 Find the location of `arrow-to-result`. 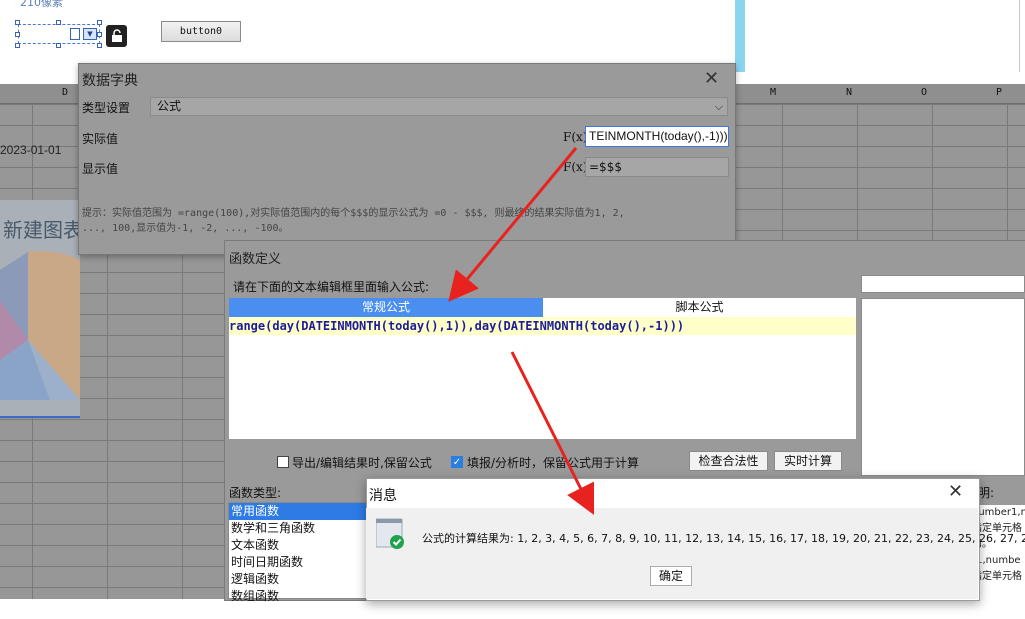

arrow-to-result is located at coordinates (552, 433).